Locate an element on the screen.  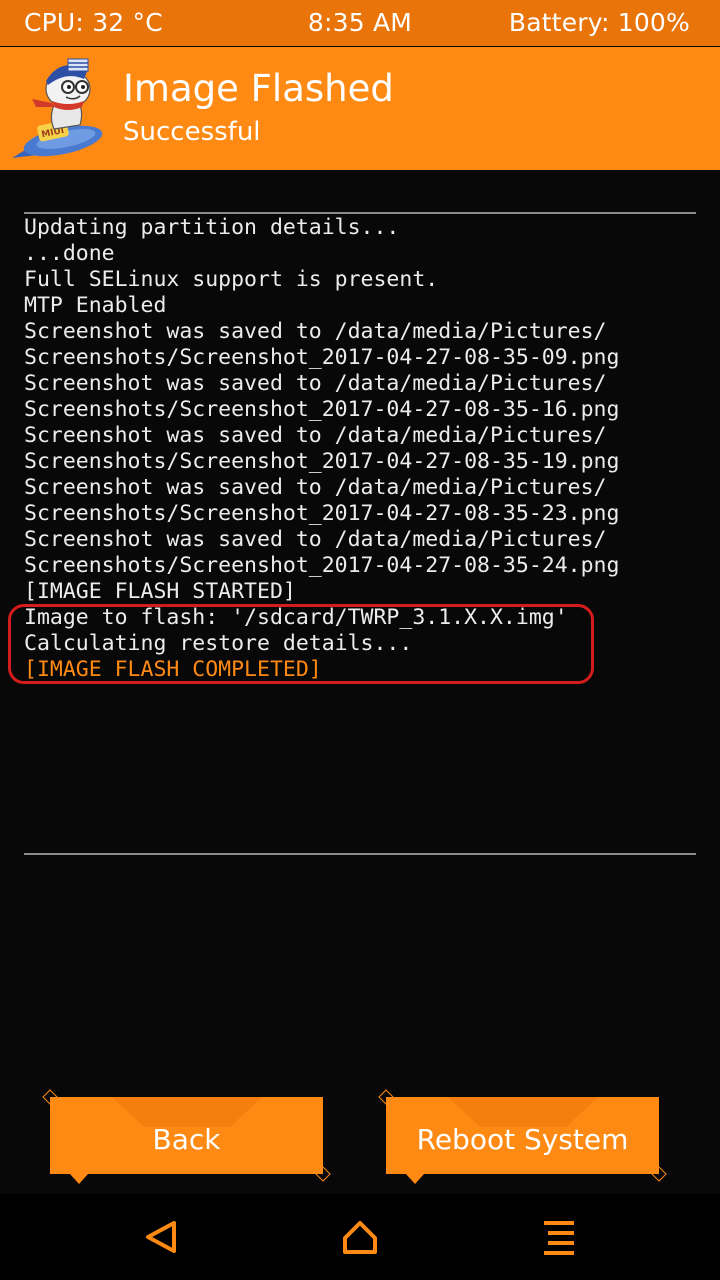
menu-icon is located at coordinates (560, 1237).